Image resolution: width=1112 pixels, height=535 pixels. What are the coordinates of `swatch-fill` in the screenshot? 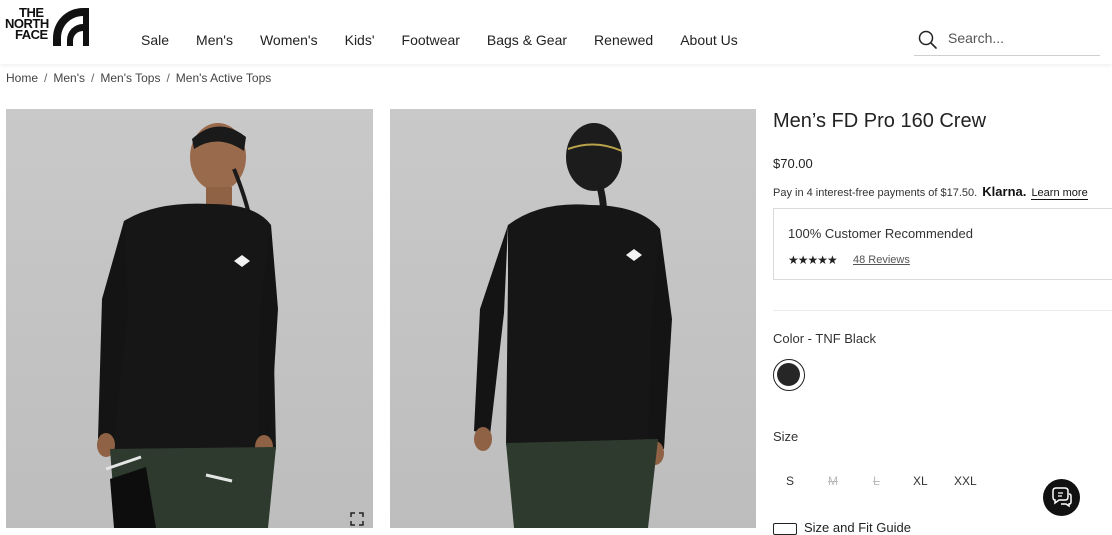 It's located at (788, 374).